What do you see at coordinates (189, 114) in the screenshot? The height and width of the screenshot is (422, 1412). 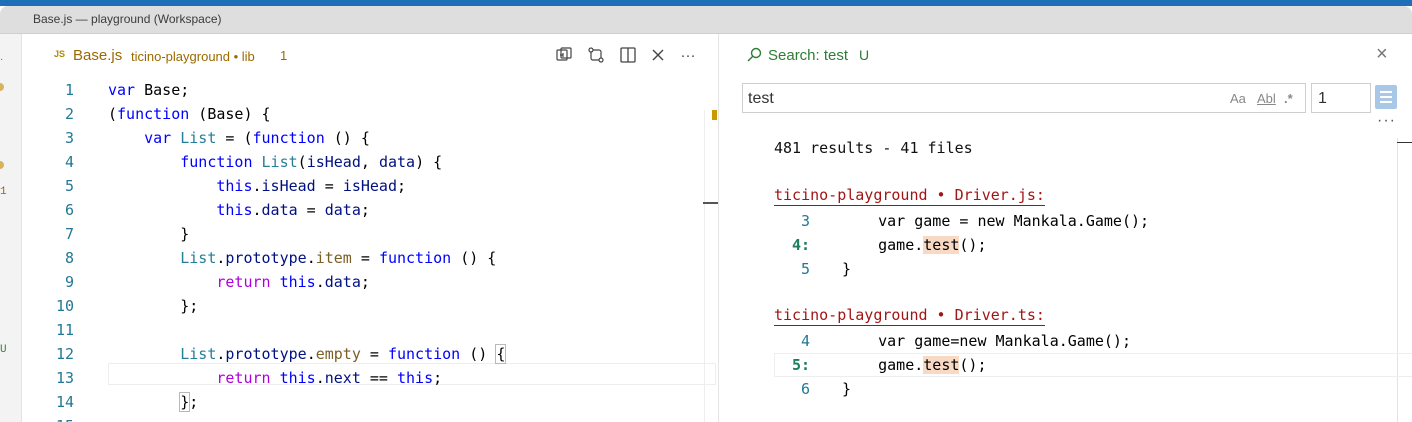 I see `code-line: (function (Base) {` at bounding box center [189, 114].